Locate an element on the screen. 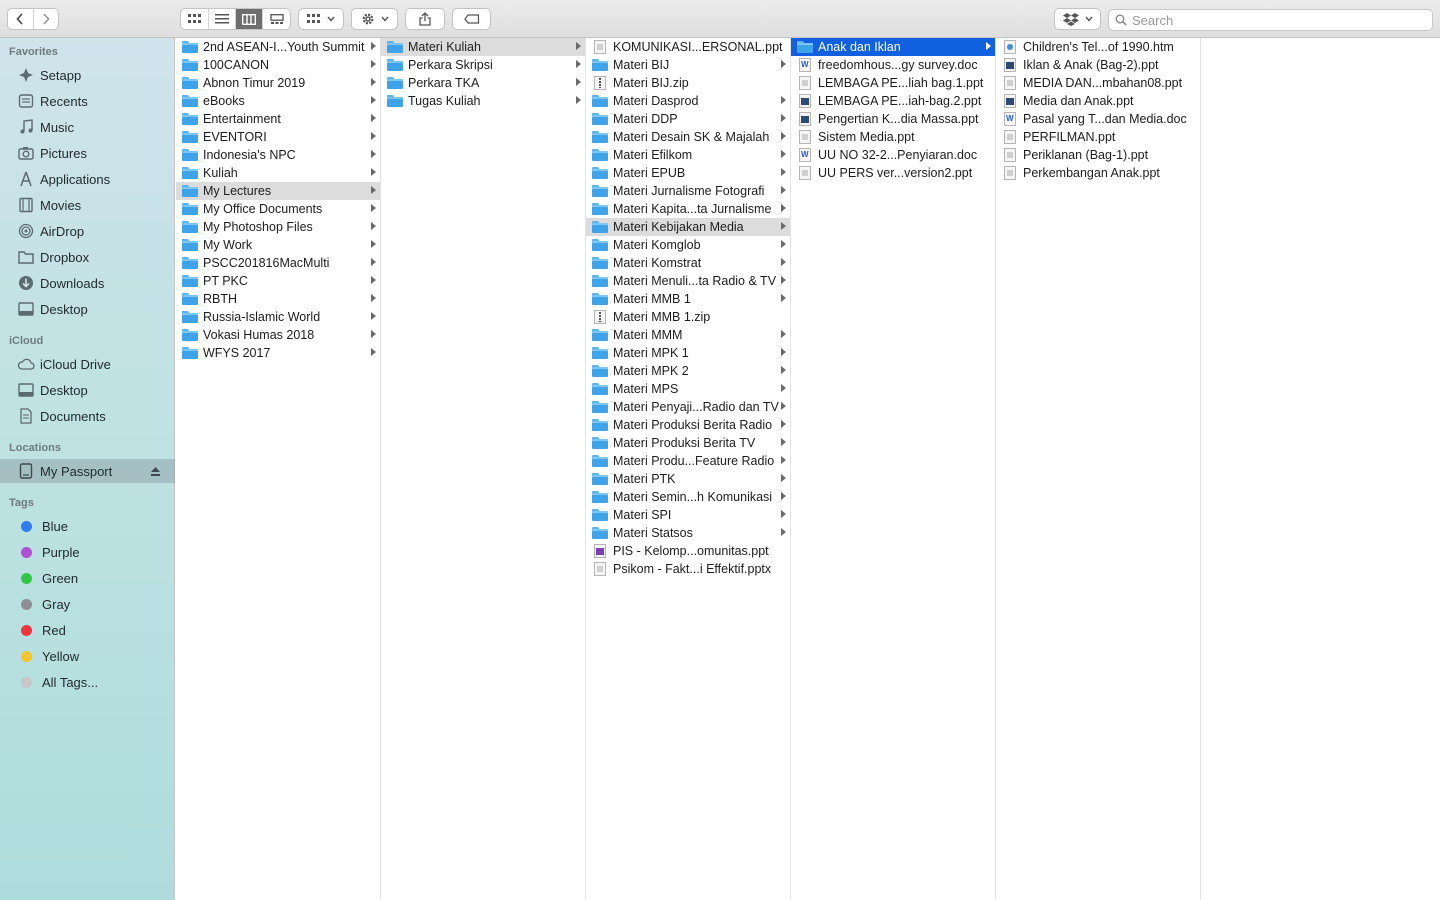 The height and width of the screenshot is (900, 1440). folder-row: Perkara TKA is located at coordinates (483, 83).